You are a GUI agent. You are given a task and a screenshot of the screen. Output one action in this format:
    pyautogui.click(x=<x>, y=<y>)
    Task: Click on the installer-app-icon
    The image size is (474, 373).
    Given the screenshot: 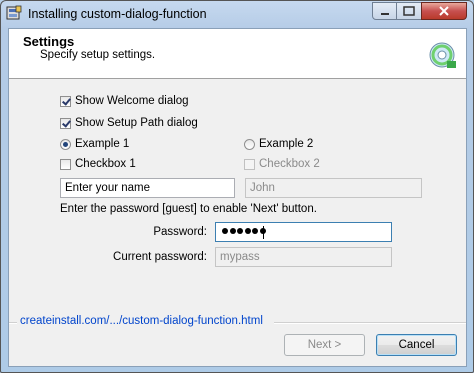 What is the action you would take?
    pyautogui.click(x=14, y=12)
    